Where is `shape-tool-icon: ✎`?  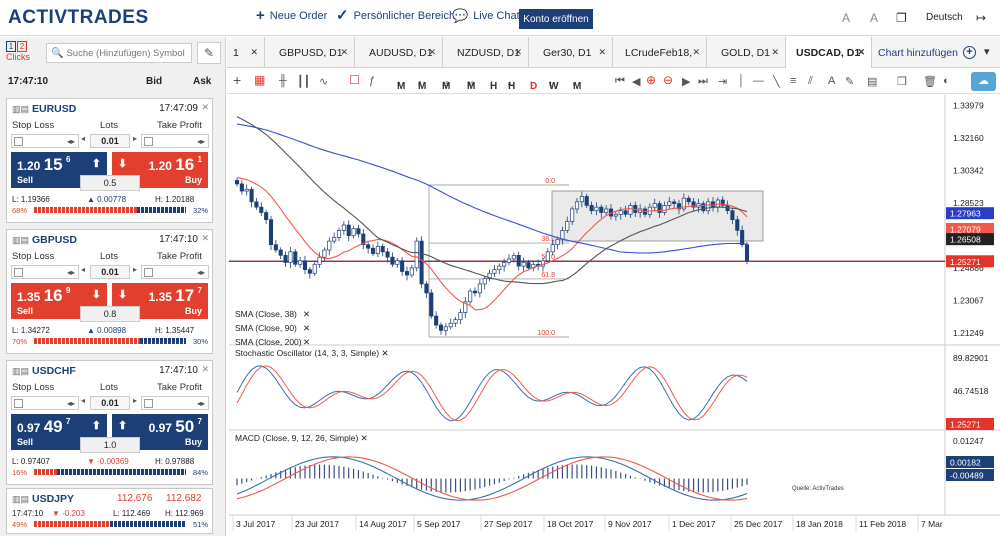
shape-tool-icon: ✎ is located at coordinates (849, 81).